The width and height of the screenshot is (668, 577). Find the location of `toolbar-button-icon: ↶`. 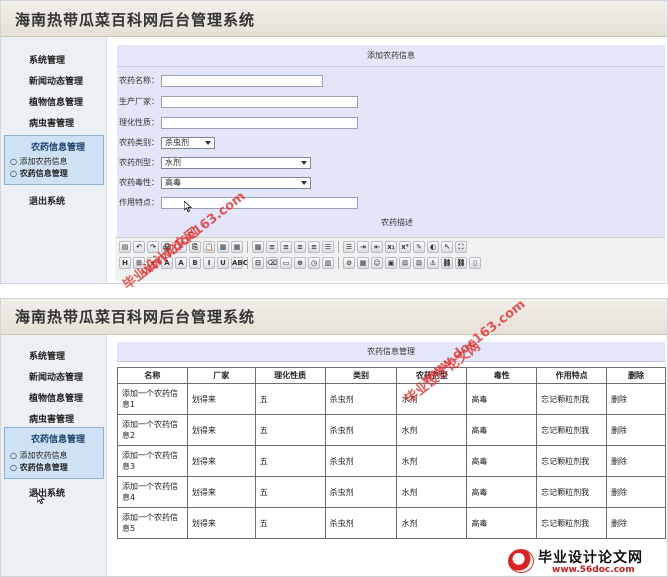

toolbar-button-icon: ↶ is located at coordinates (139, 247).